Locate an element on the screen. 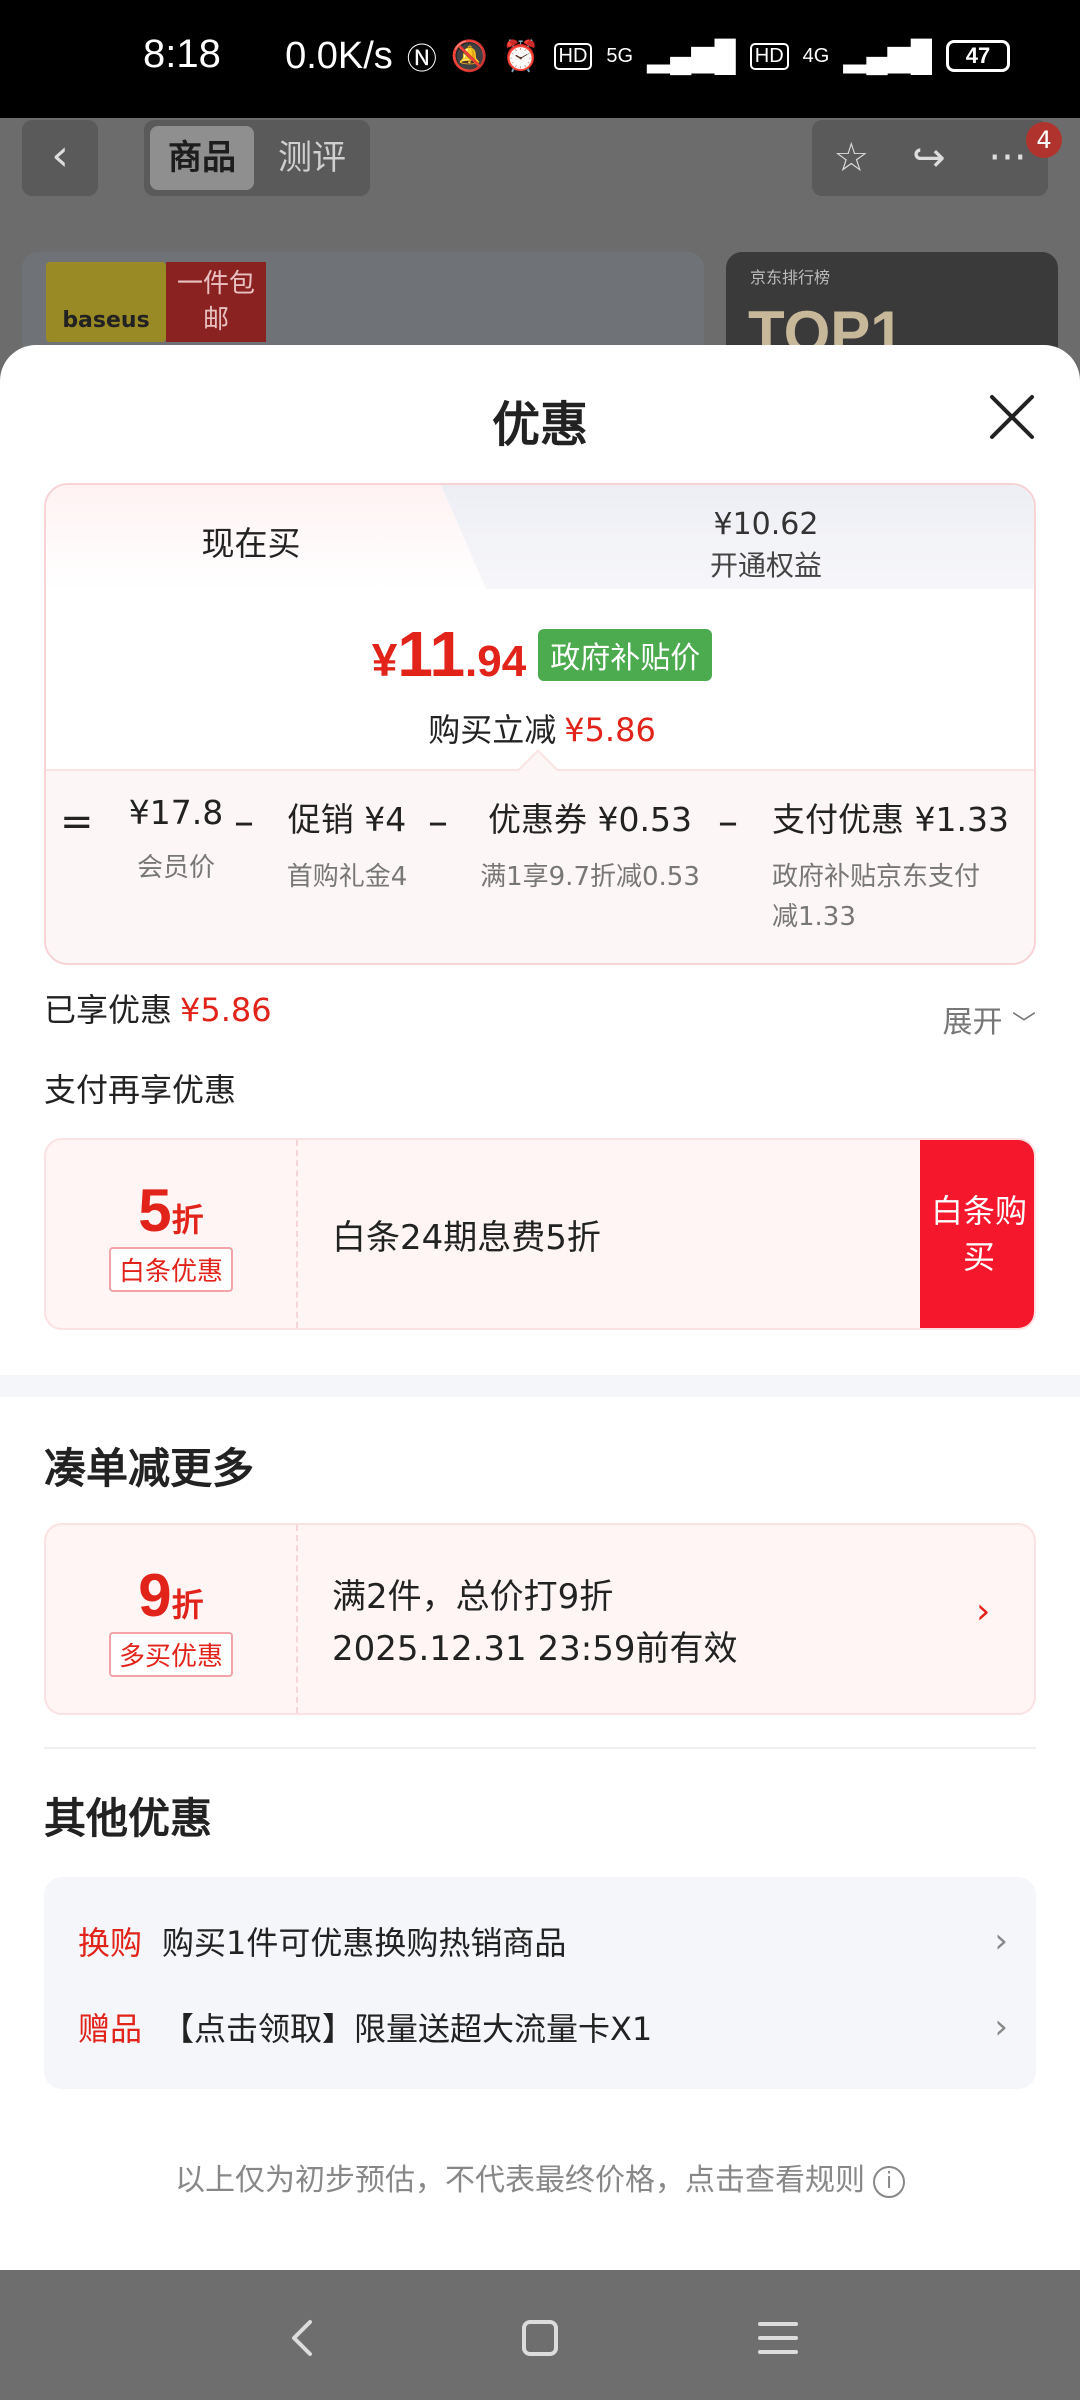  price-tabbar: 现在买 ¥10.62 开通权益 is located at coordinates (540, 537).